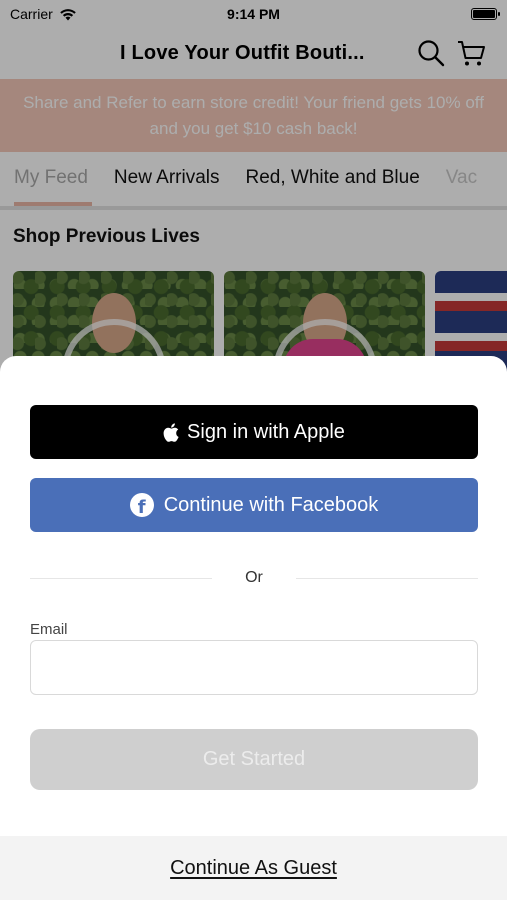 This screenshot has height=900, width=507. I want to click on guest-bar: Continue As Guest, so click(253, 868).